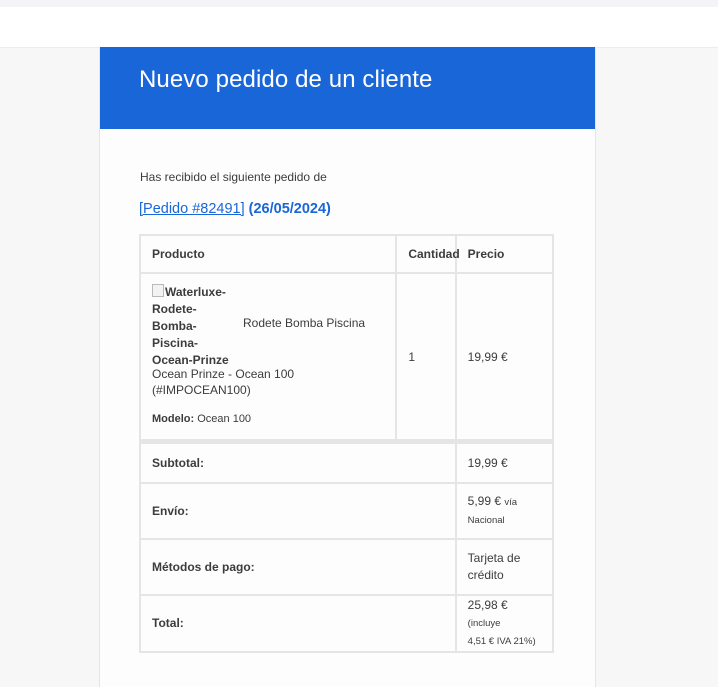  I want to click on total-label: Total:, so click(298, 623).